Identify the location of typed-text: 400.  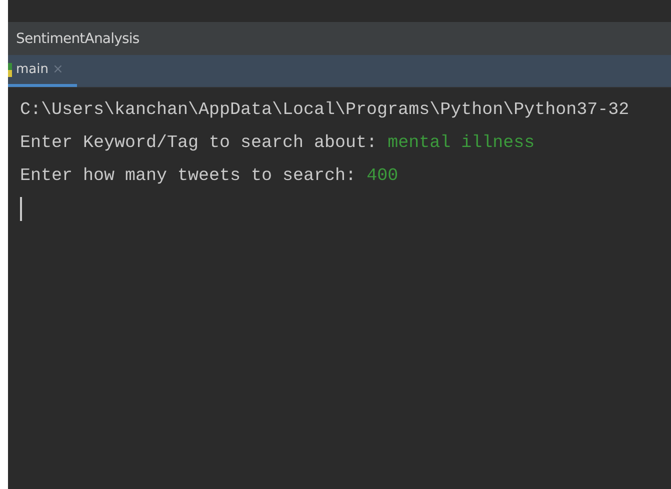
(382, 176).